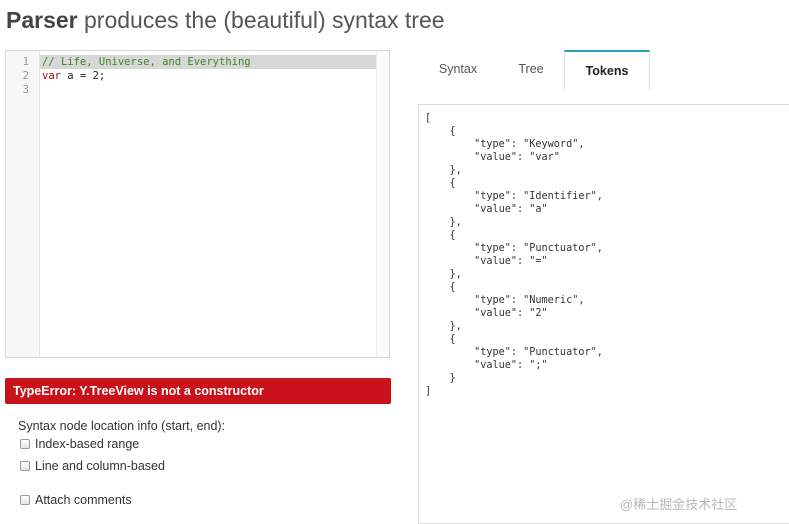 This screenshot has height=524, width=789. Describe the element at coordinates (122, 426) in the screenshot. I see `options-title: Syntax node location info (start, end):` at that location.